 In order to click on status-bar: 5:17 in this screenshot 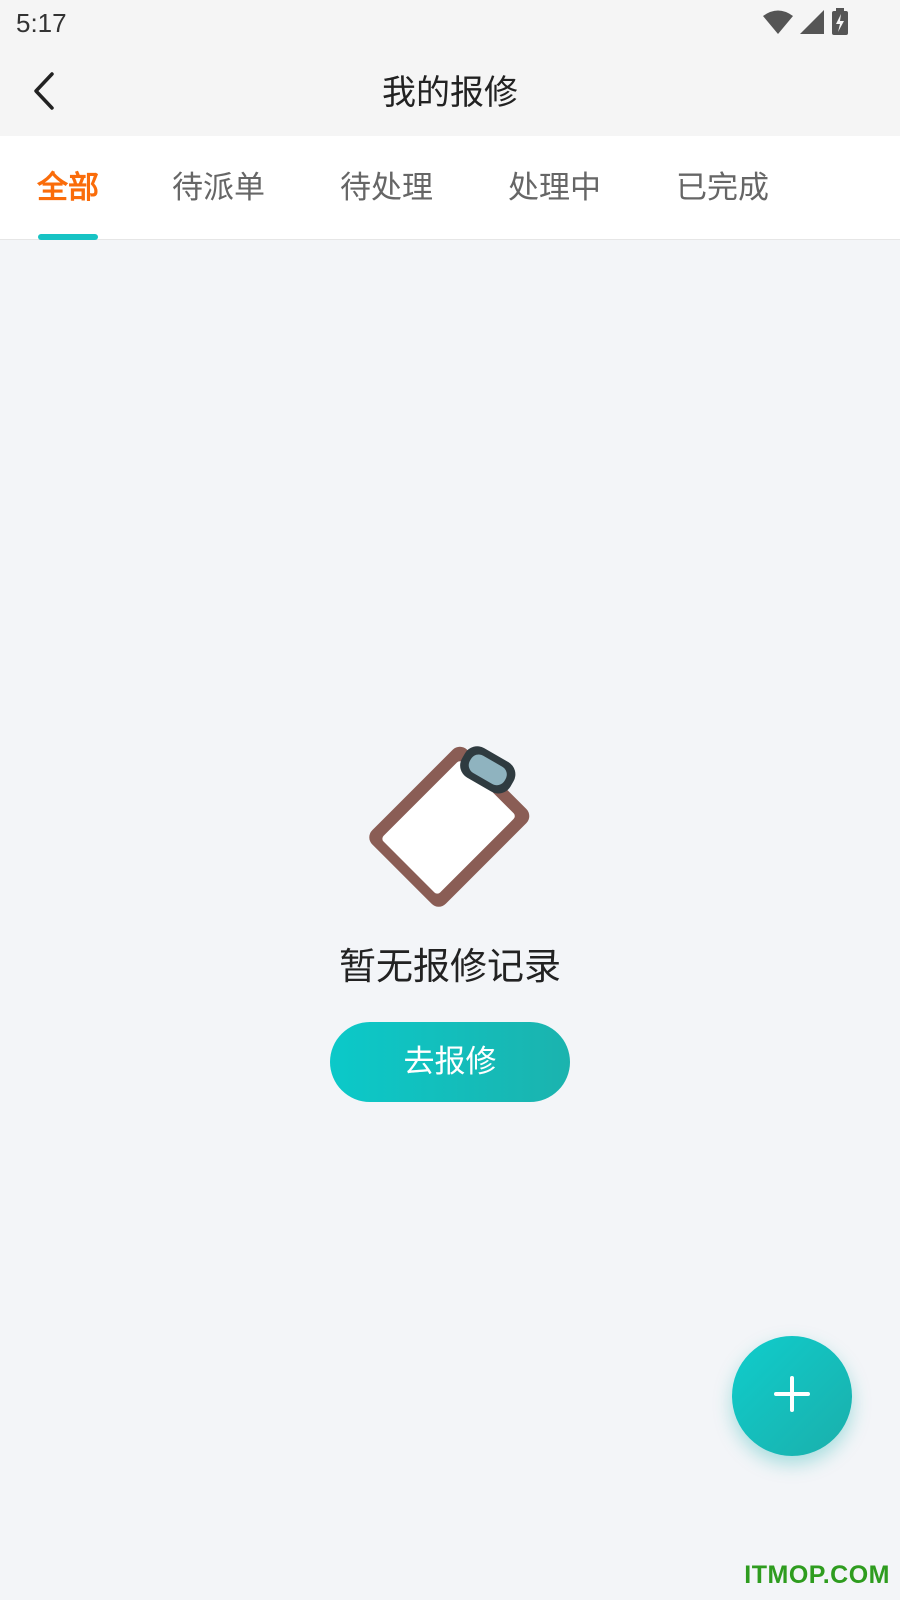, I will do `click(450, 25)`.